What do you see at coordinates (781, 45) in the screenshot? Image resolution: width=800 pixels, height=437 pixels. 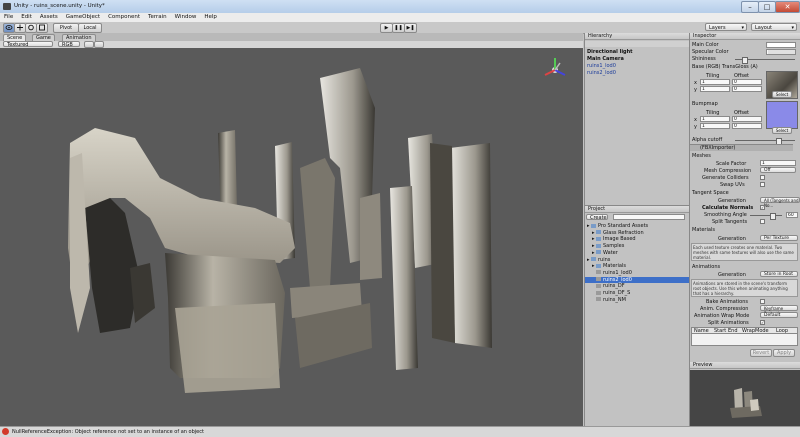 I see `main-color-swatch` at bounding box center [781, 45].